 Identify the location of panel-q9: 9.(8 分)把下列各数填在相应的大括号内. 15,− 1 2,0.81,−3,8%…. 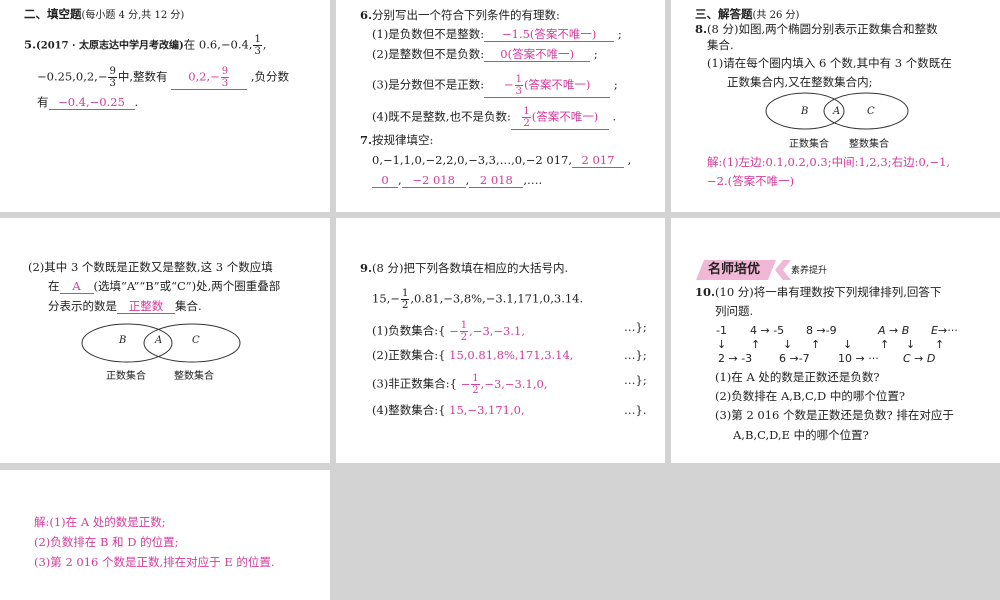
(500, 340).